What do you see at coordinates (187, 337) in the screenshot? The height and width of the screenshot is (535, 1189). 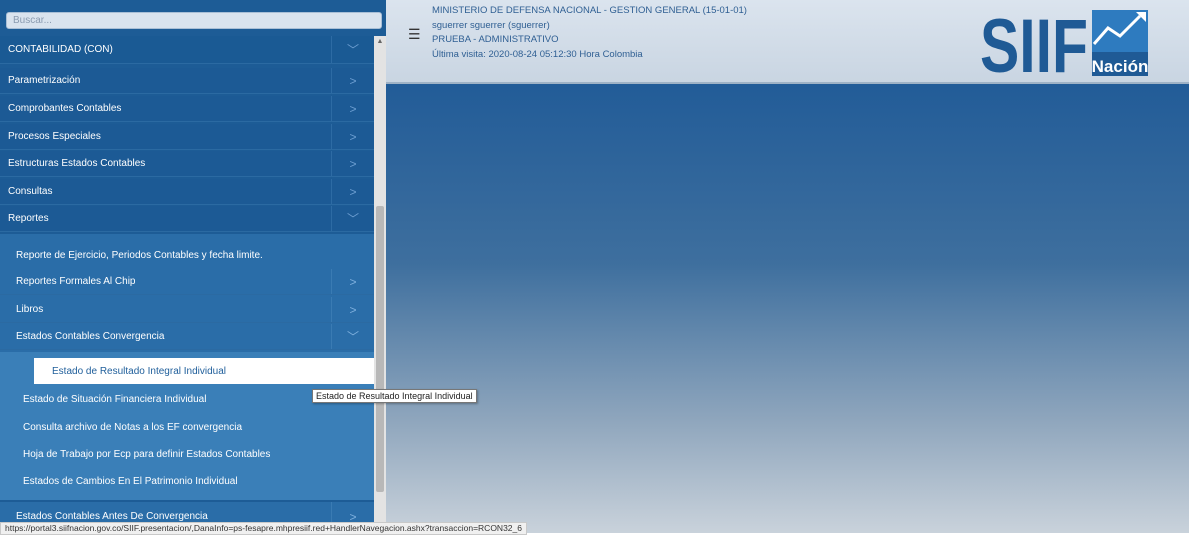 I see `menu-item-estados-convergencia: Estados Contables Convergencia ﹀` at bounding box center [187, 337].